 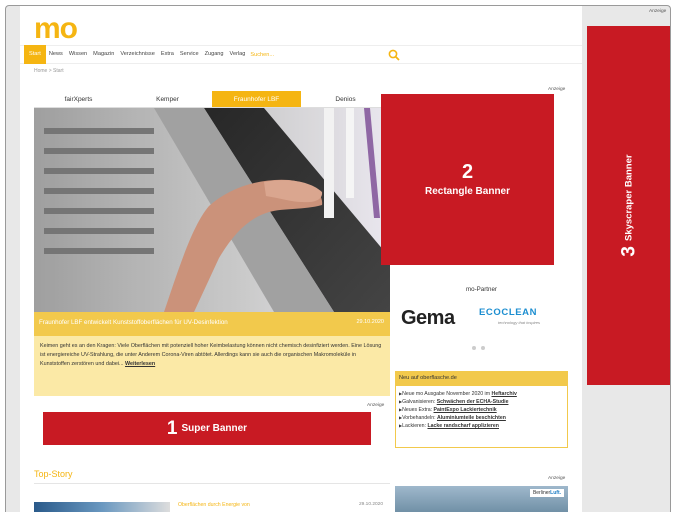 What do you see at coordinates (189, 54) in the screenshot?
I see `nav-service: Service` at bounding box center [189, 54].